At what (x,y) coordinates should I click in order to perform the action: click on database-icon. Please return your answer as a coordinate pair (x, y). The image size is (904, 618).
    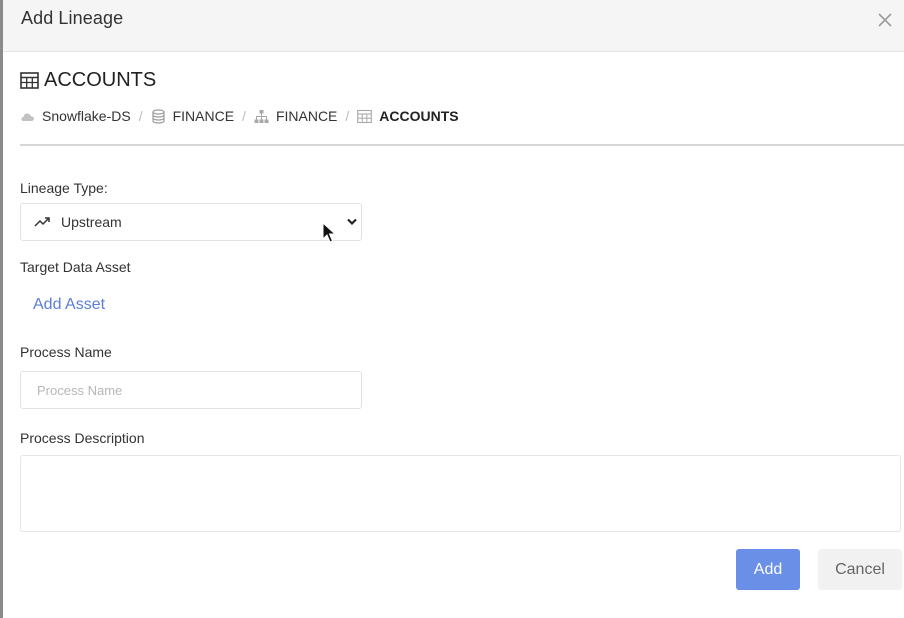
    Looking at the image, I should click on (158, 116).